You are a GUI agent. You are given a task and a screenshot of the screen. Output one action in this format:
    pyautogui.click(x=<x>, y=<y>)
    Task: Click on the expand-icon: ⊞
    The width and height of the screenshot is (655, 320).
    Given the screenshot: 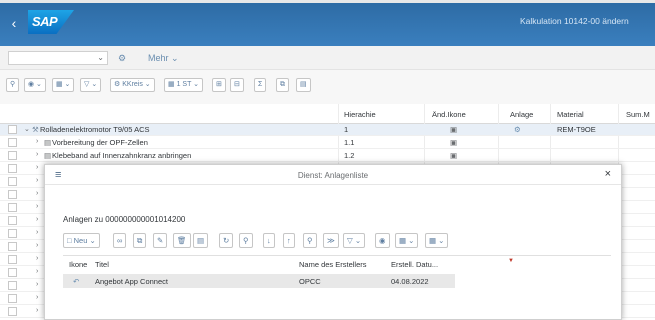 What is the action you would take?
    pyautogui.click(x=219, y=85)
    